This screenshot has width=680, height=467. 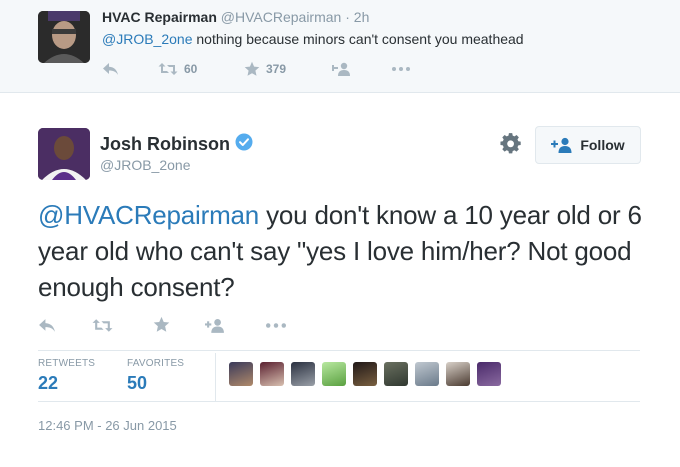 I want to click on stats-separator, so click(x=215, y=377).